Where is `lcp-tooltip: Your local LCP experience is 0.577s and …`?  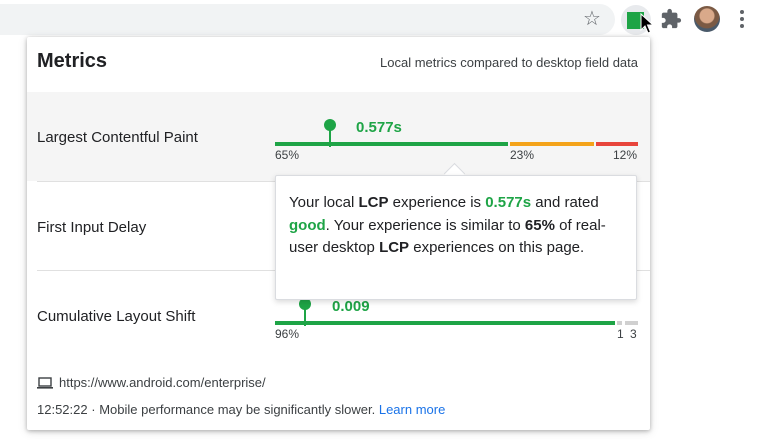 lcp-tooltip: Your local LCP experience is 0.577s and … is located at coordinates (456, 237).